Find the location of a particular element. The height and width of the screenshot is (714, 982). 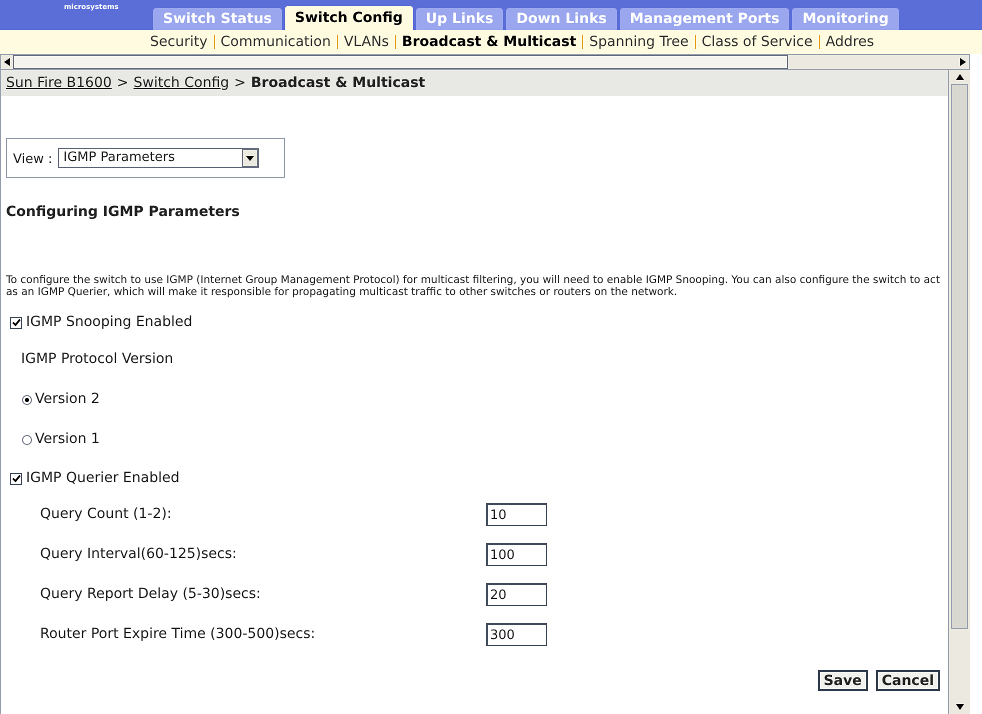

version-label: Version 1 is located at coordinates (67, 439).